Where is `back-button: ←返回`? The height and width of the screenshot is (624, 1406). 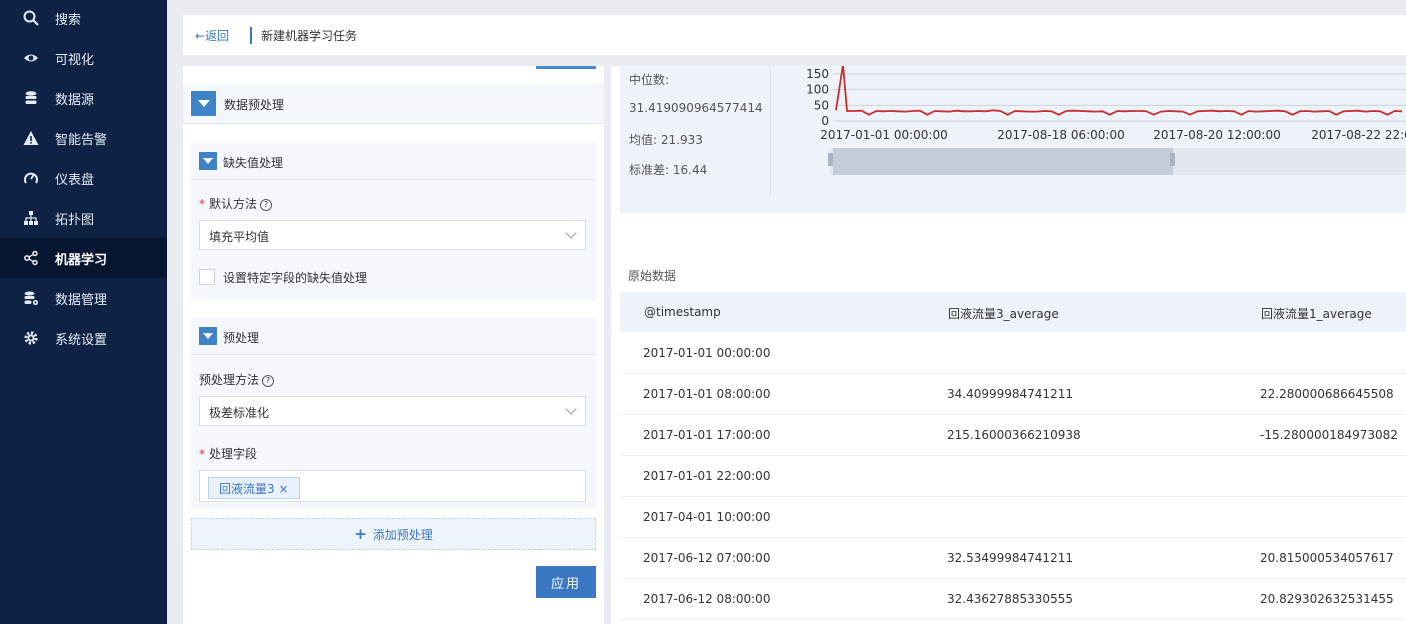
back-button: ←返回 is located at coordinates (212, 35).